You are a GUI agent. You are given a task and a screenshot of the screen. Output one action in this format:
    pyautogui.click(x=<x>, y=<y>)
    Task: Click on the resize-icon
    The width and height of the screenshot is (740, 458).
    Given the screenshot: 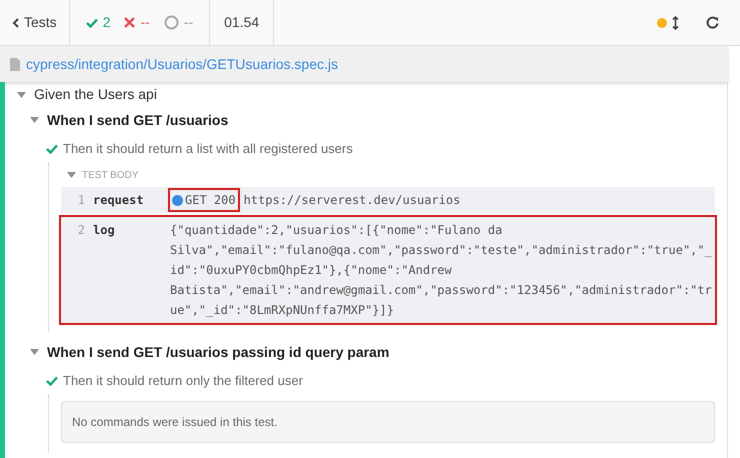 What is the action you would take?
    pyautogui.click(x=675, y=23)
    